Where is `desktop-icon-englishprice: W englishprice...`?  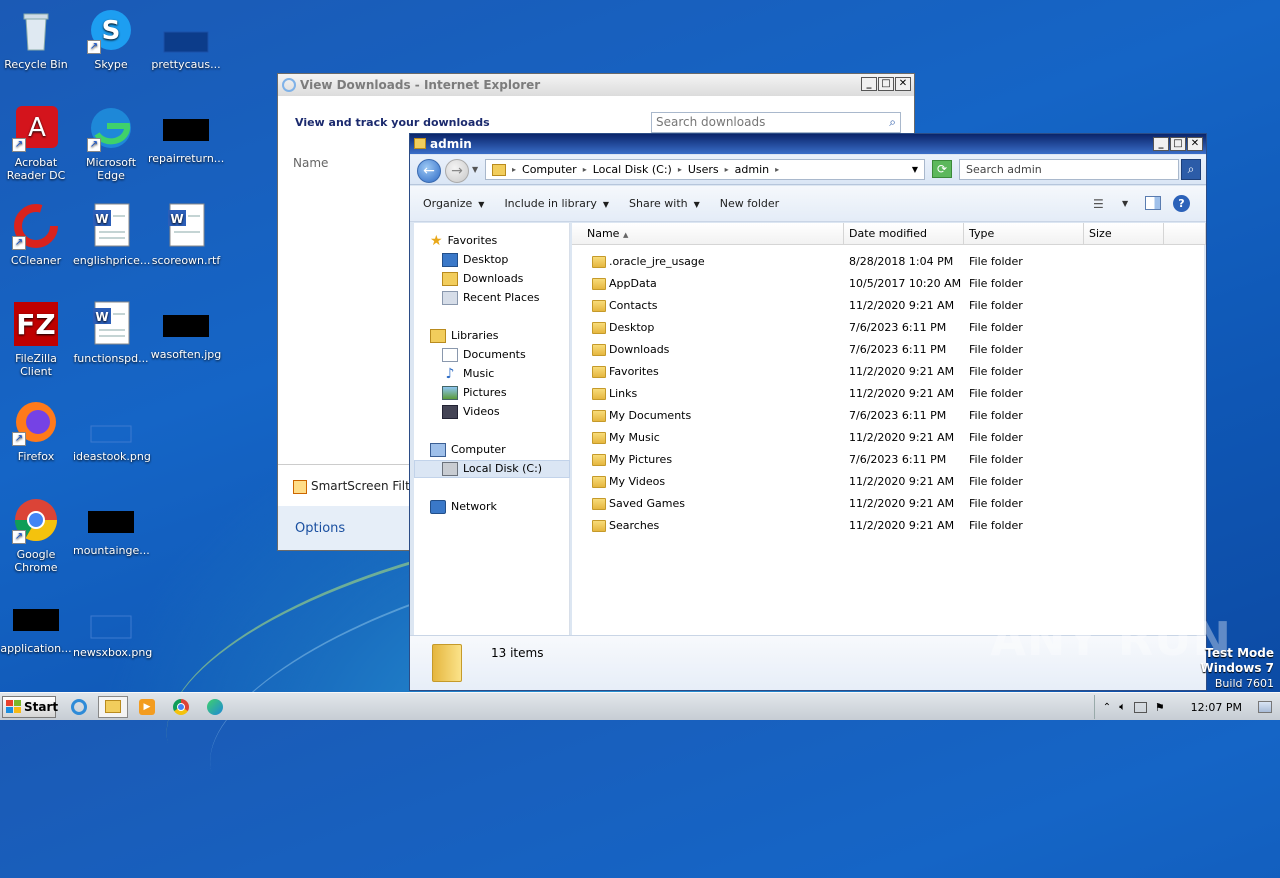 desktop-icon-englishprice: W englishprice... is located at coordinates (111, 234).